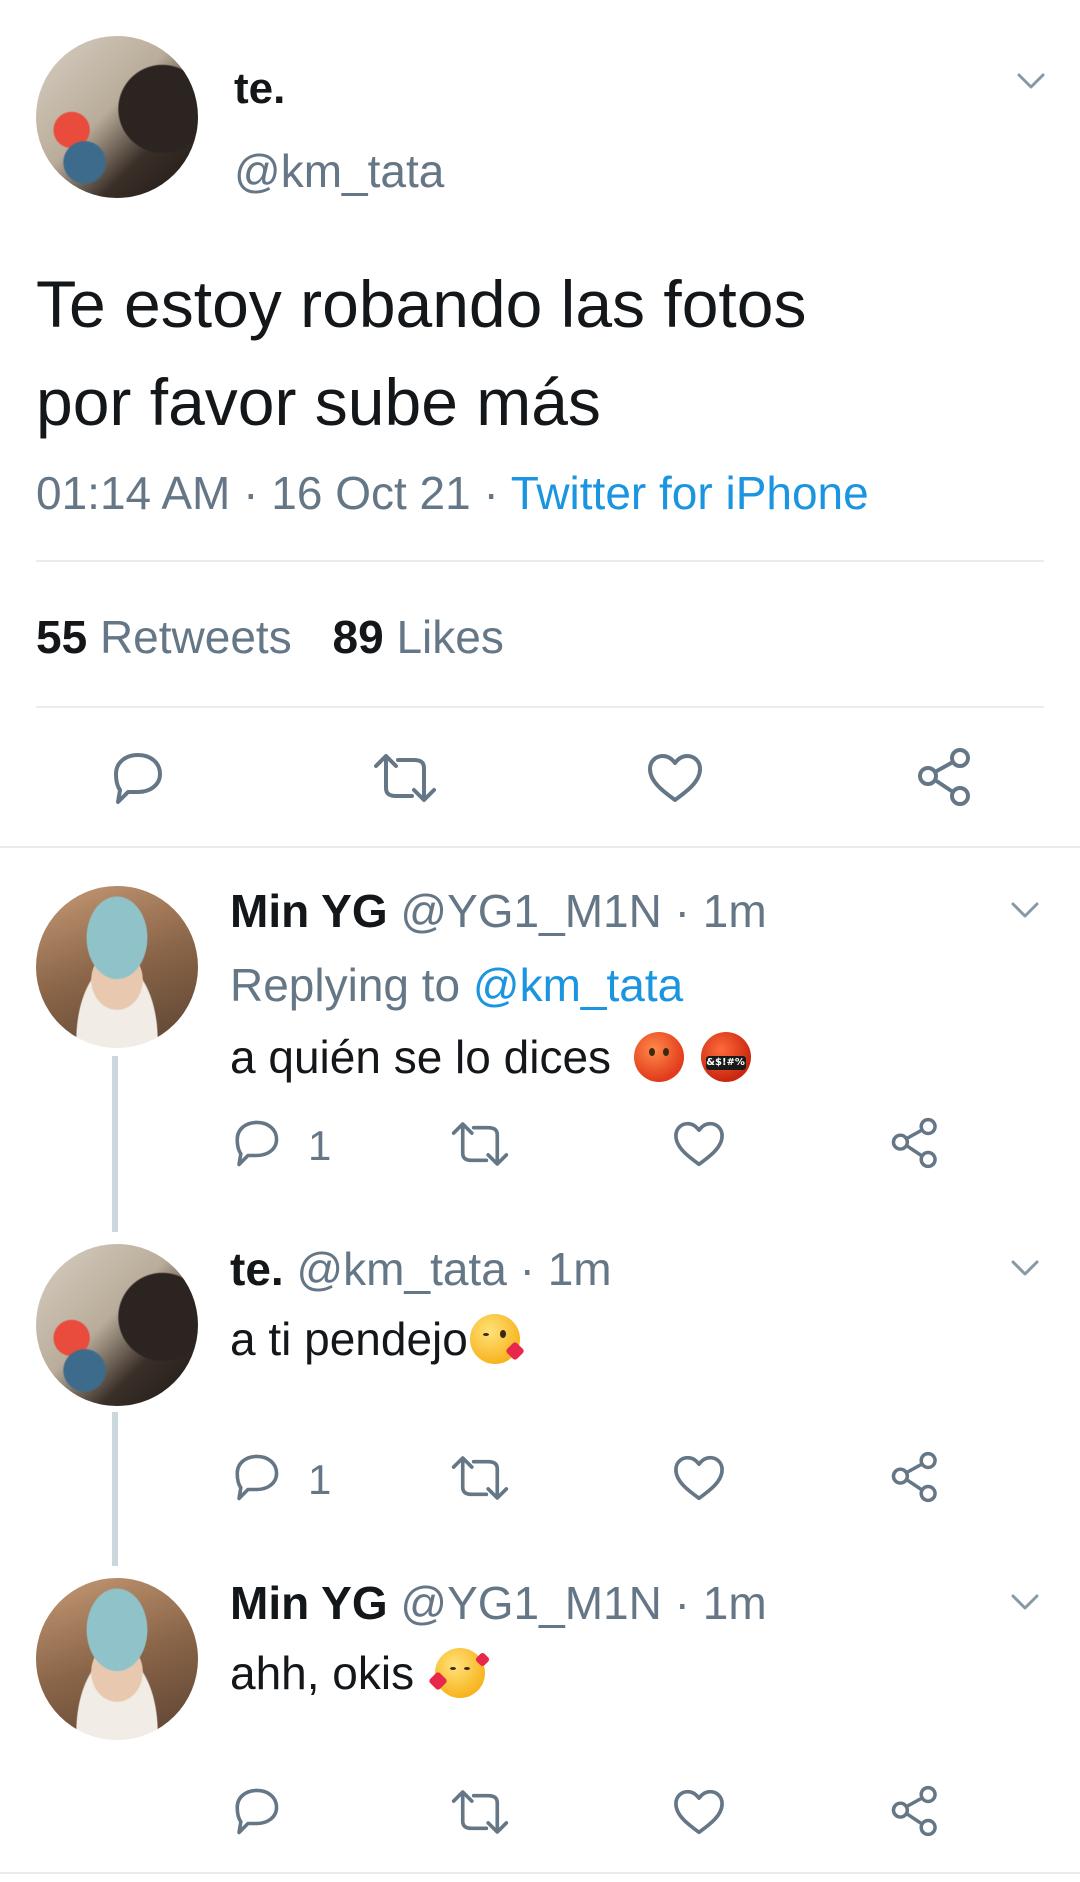 This screenshot has height=1882, width=1080. Describe the element at coordinates (725, 1057) in the screenshot. I see `symbols-on-mouth-emoji: &$!#%` at that location.